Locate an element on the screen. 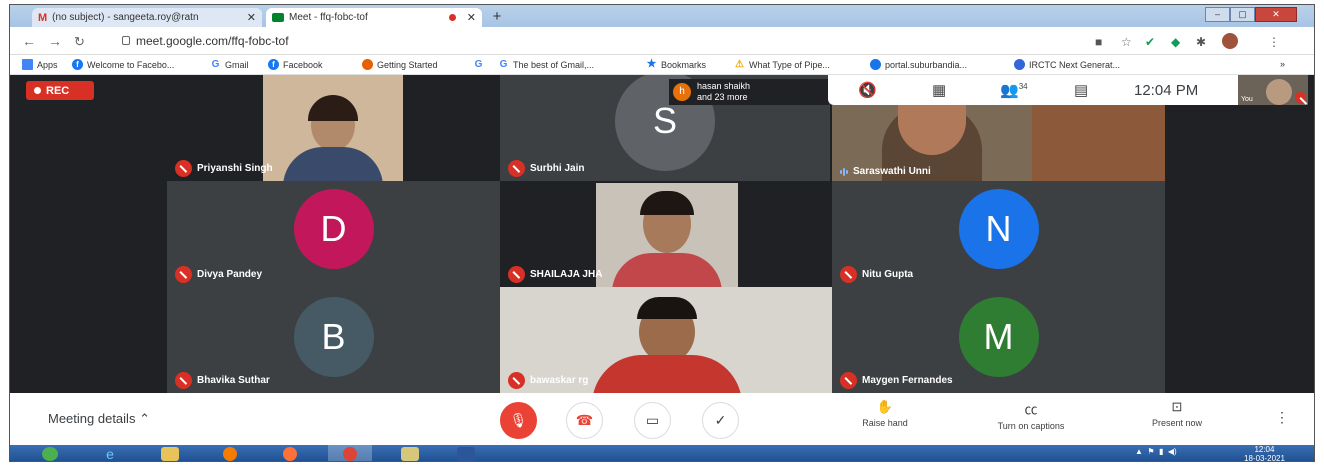 This screenshot has height=465, width=1324. name-label: Bhavika Suthar is located at coordinates (233, 380).